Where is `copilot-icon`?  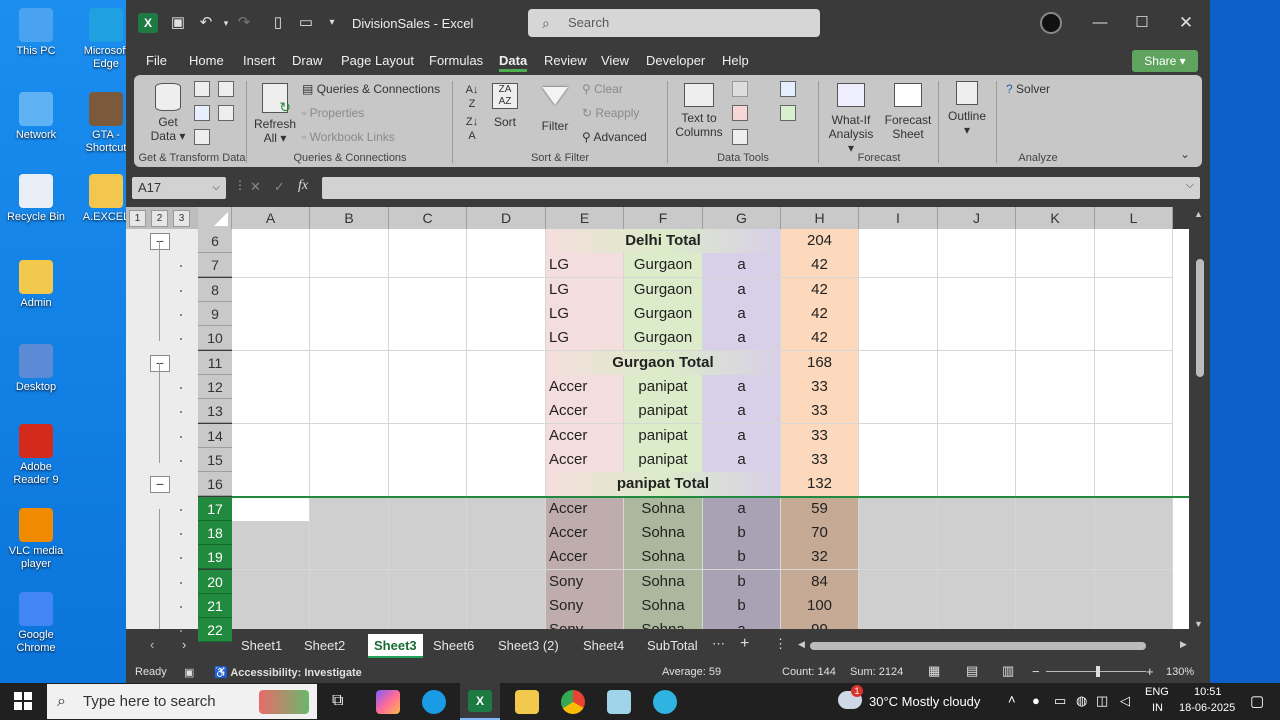 copilot-icon is located at coordinates (388, 702).